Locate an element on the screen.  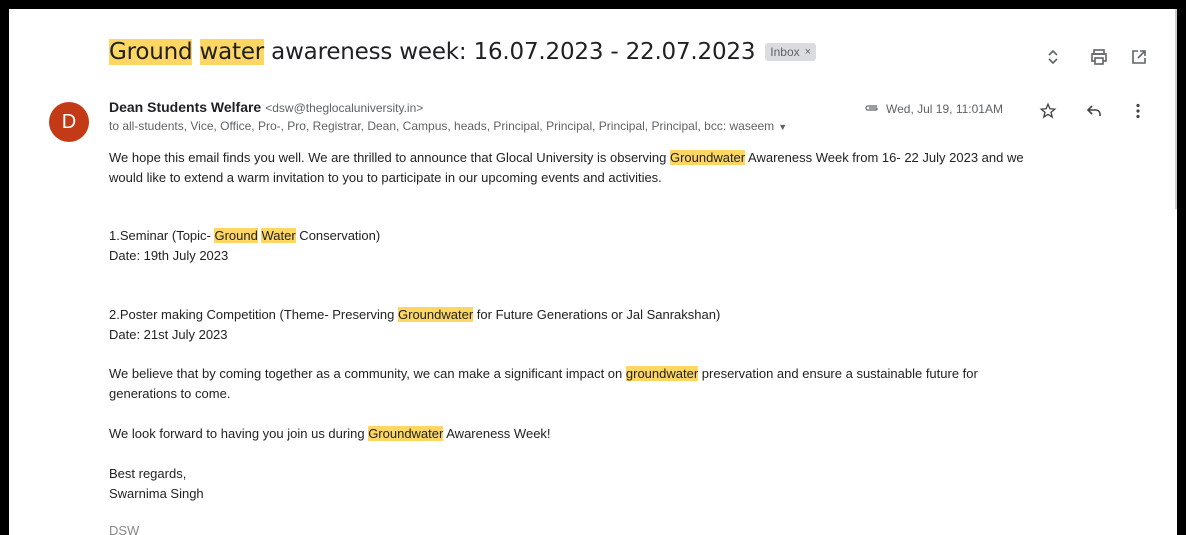
message-meta: Wed, Jul 19, 11:01AM is located at coordinates (933, 108).